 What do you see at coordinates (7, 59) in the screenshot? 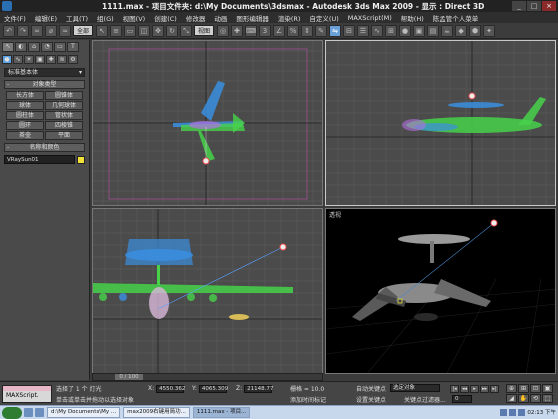
I see `geometry-icon: ●` at bounding box center [7, 59].